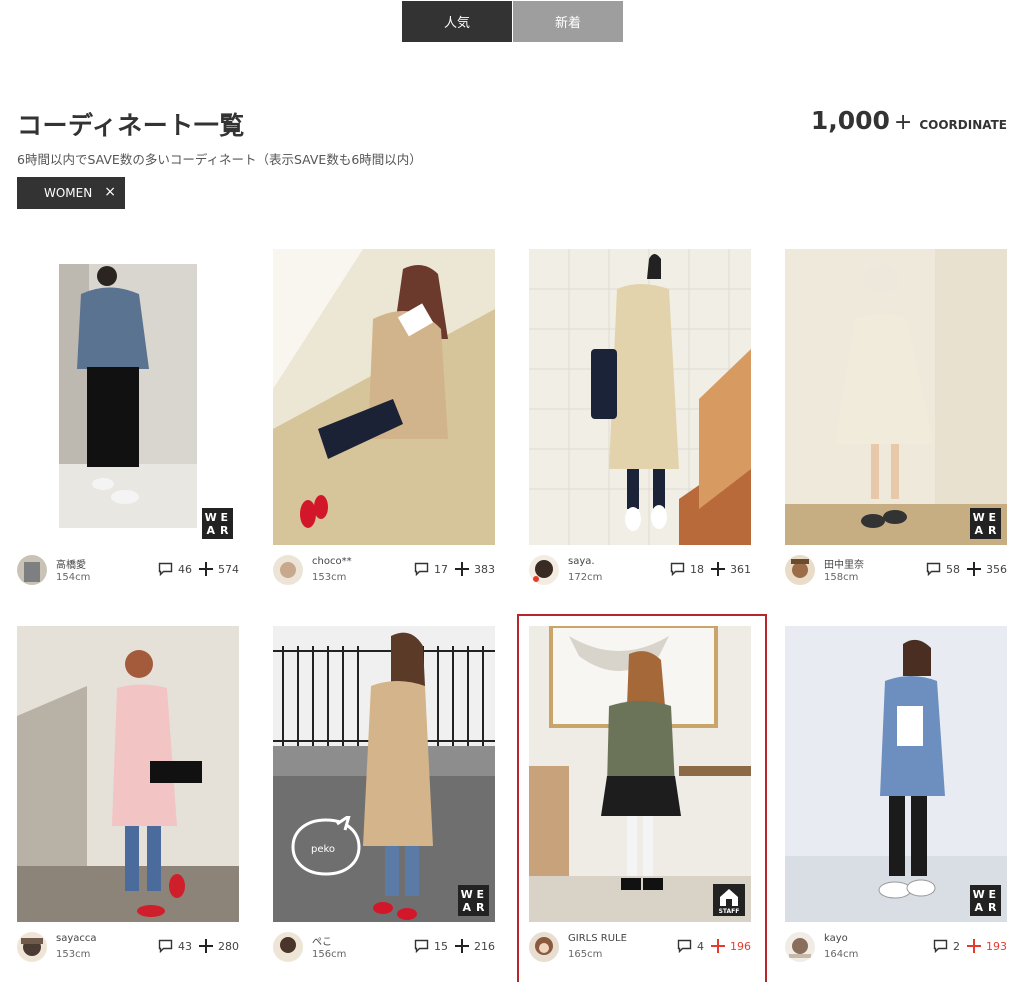  I want to click on user-name: saya., so click(581, 561).